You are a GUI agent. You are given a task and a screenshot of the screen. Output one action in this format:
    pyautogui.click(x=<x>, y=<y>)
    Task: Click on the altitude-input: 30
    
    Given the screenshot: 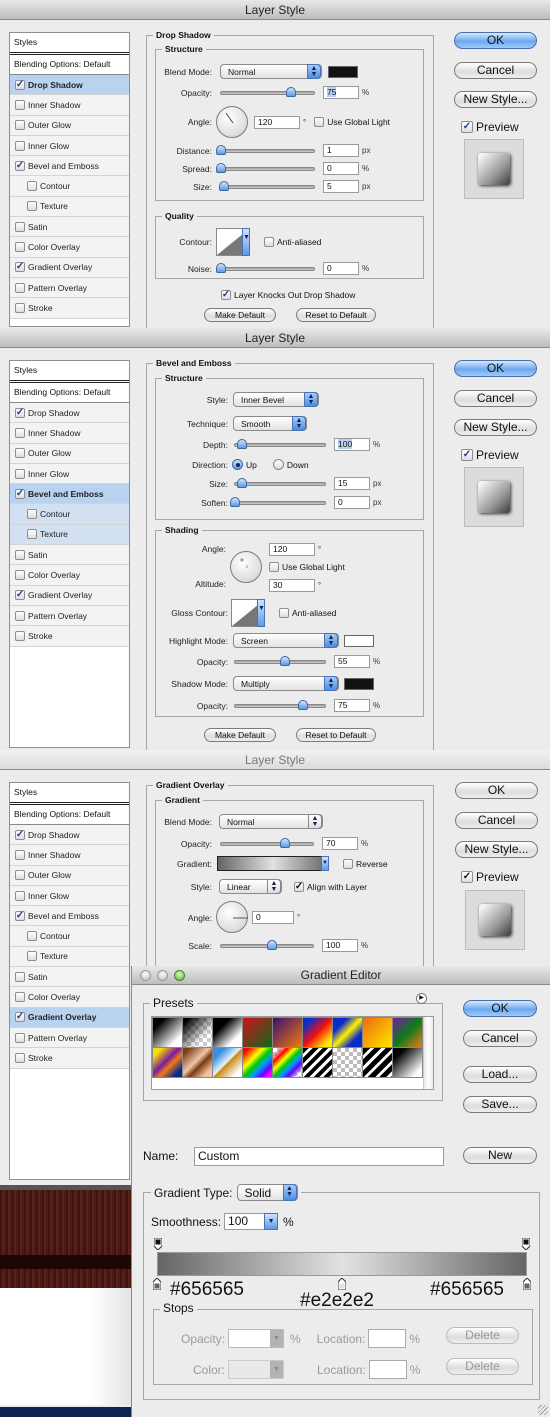 What is the action you would take?
    pyautogui.click(x=292, y=585)
    